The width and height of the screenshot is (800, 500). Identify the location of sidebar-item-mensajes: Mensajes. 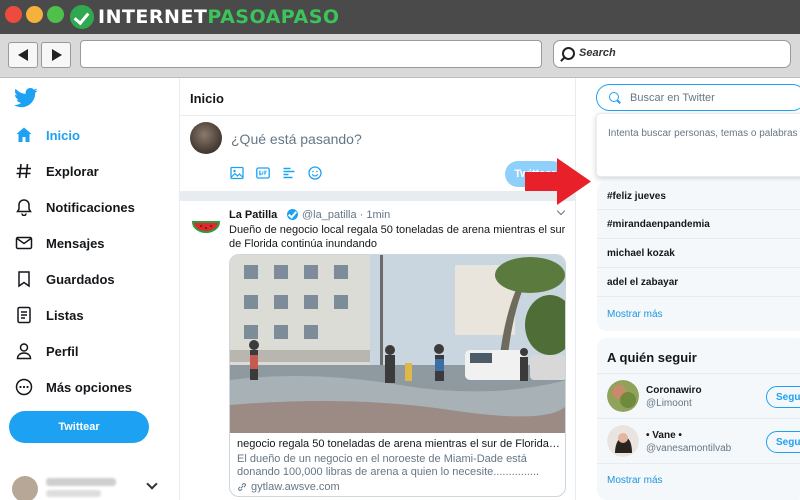
(59, 243).